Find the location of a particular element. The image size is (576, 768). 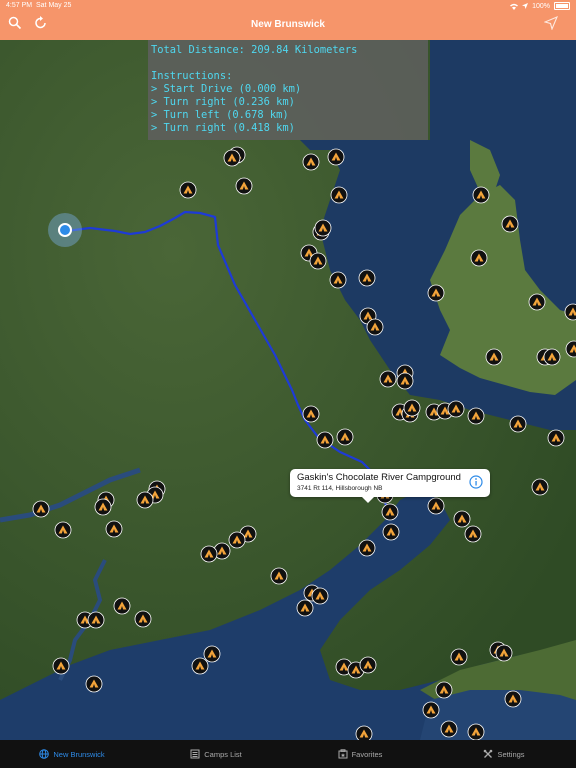

refresh-icon is located at coordinates (40, 22).